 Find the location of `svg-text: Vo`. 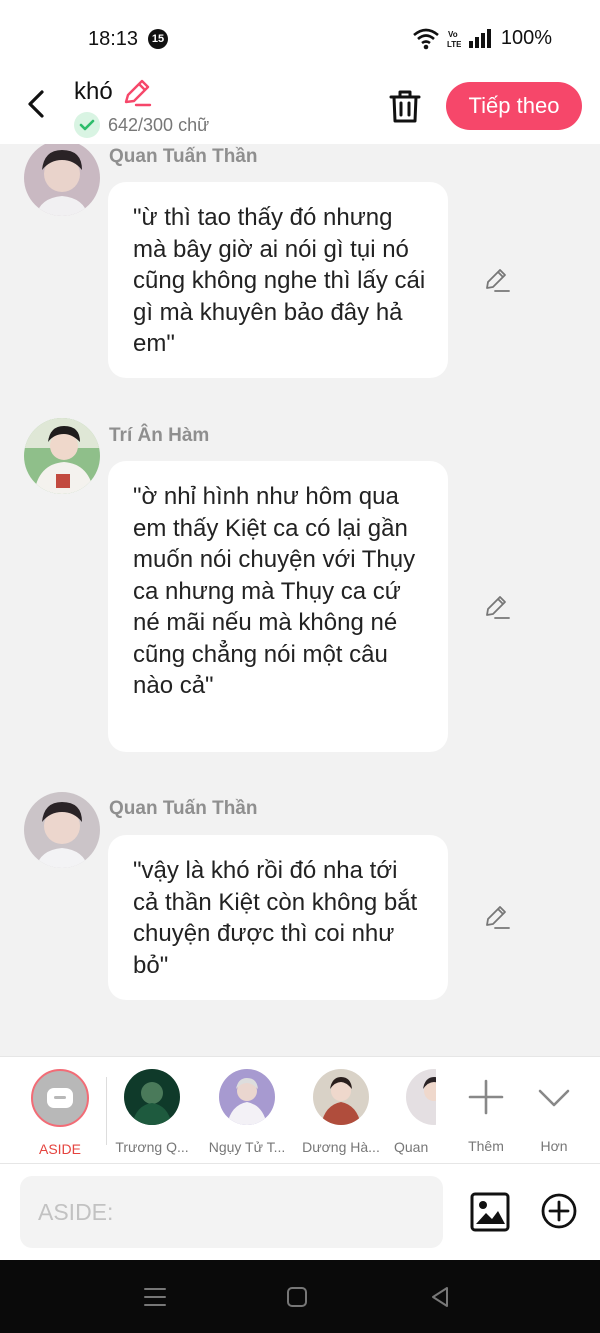

svg-text: Vo is located at coordinates (453, 34).